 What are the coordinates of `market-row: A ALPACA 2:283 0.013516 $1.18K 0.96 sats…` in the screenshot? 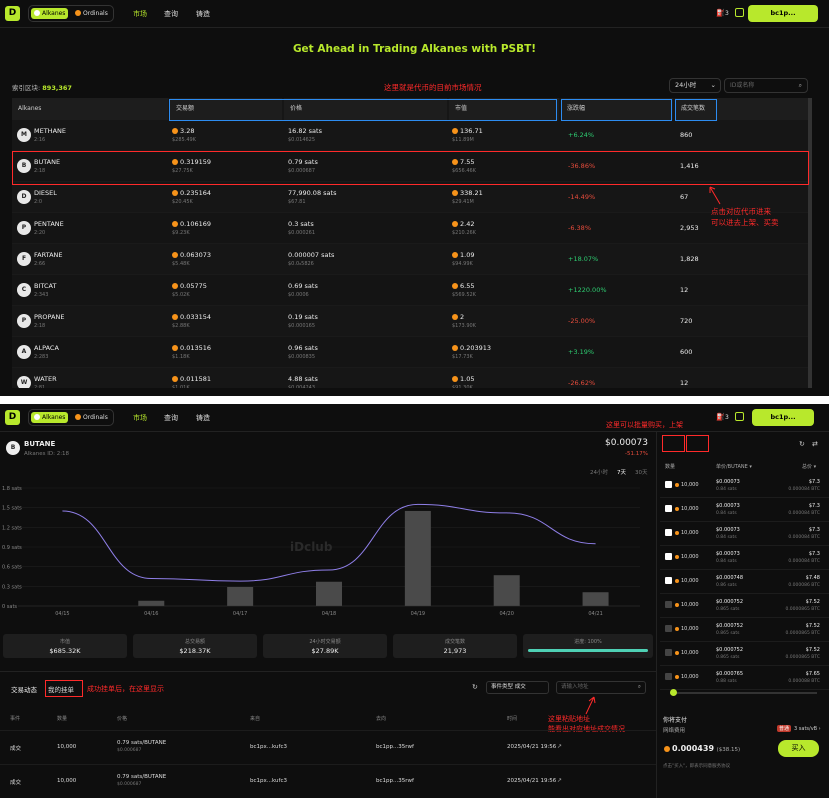 It's located at (410, 352).